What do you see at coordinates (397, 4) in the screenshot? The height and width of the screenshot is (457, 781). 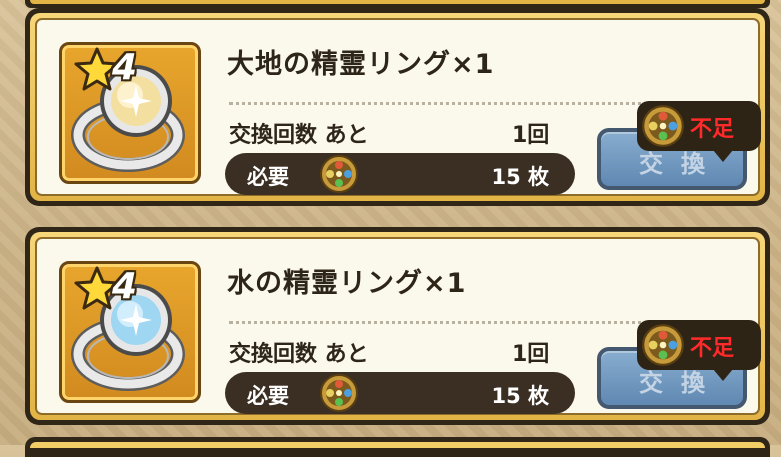 I see `previous-card-edge` at bounding box center [397, 4].